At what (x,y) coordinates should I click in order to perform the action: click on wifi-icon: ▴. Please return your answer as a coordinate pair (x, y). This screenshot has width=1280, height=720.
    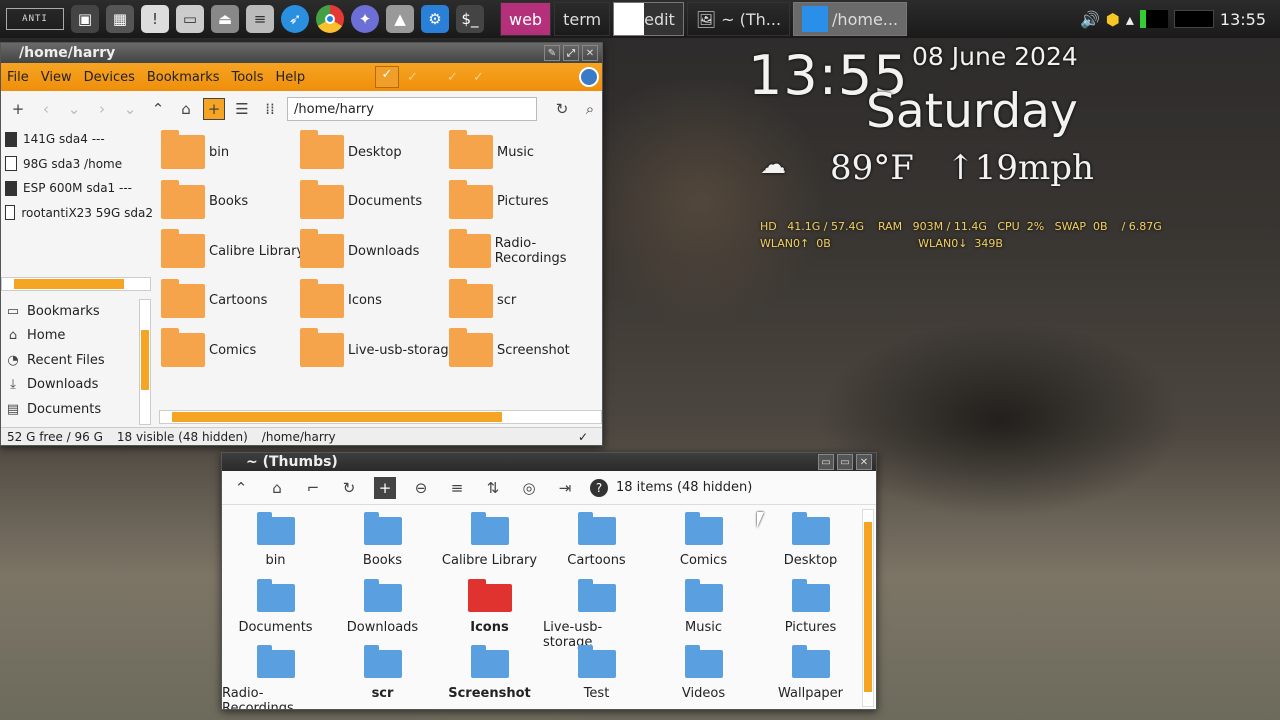
    Looking at the image, I should click on (1130, 19).